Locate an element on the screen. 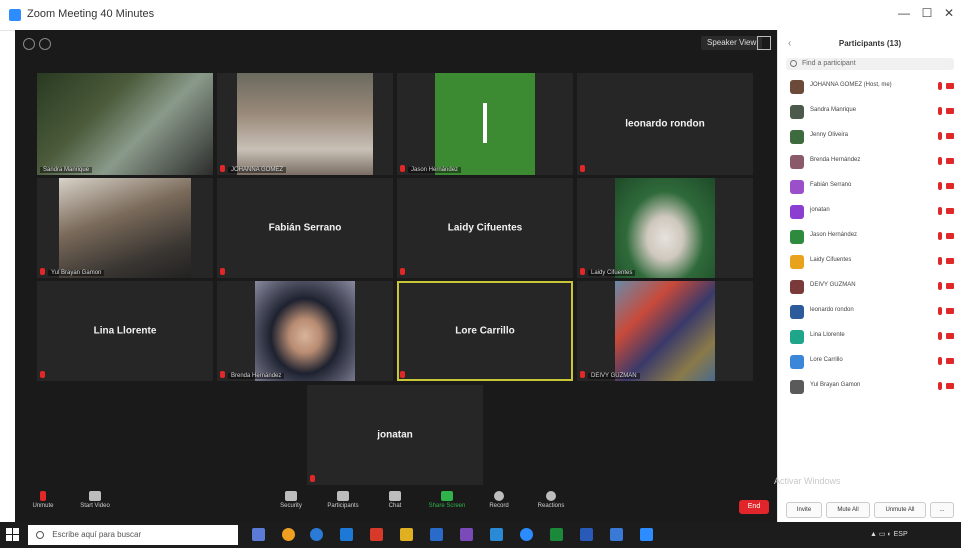  video-tile: Jason Hernández is located at coordinates (485, 124).